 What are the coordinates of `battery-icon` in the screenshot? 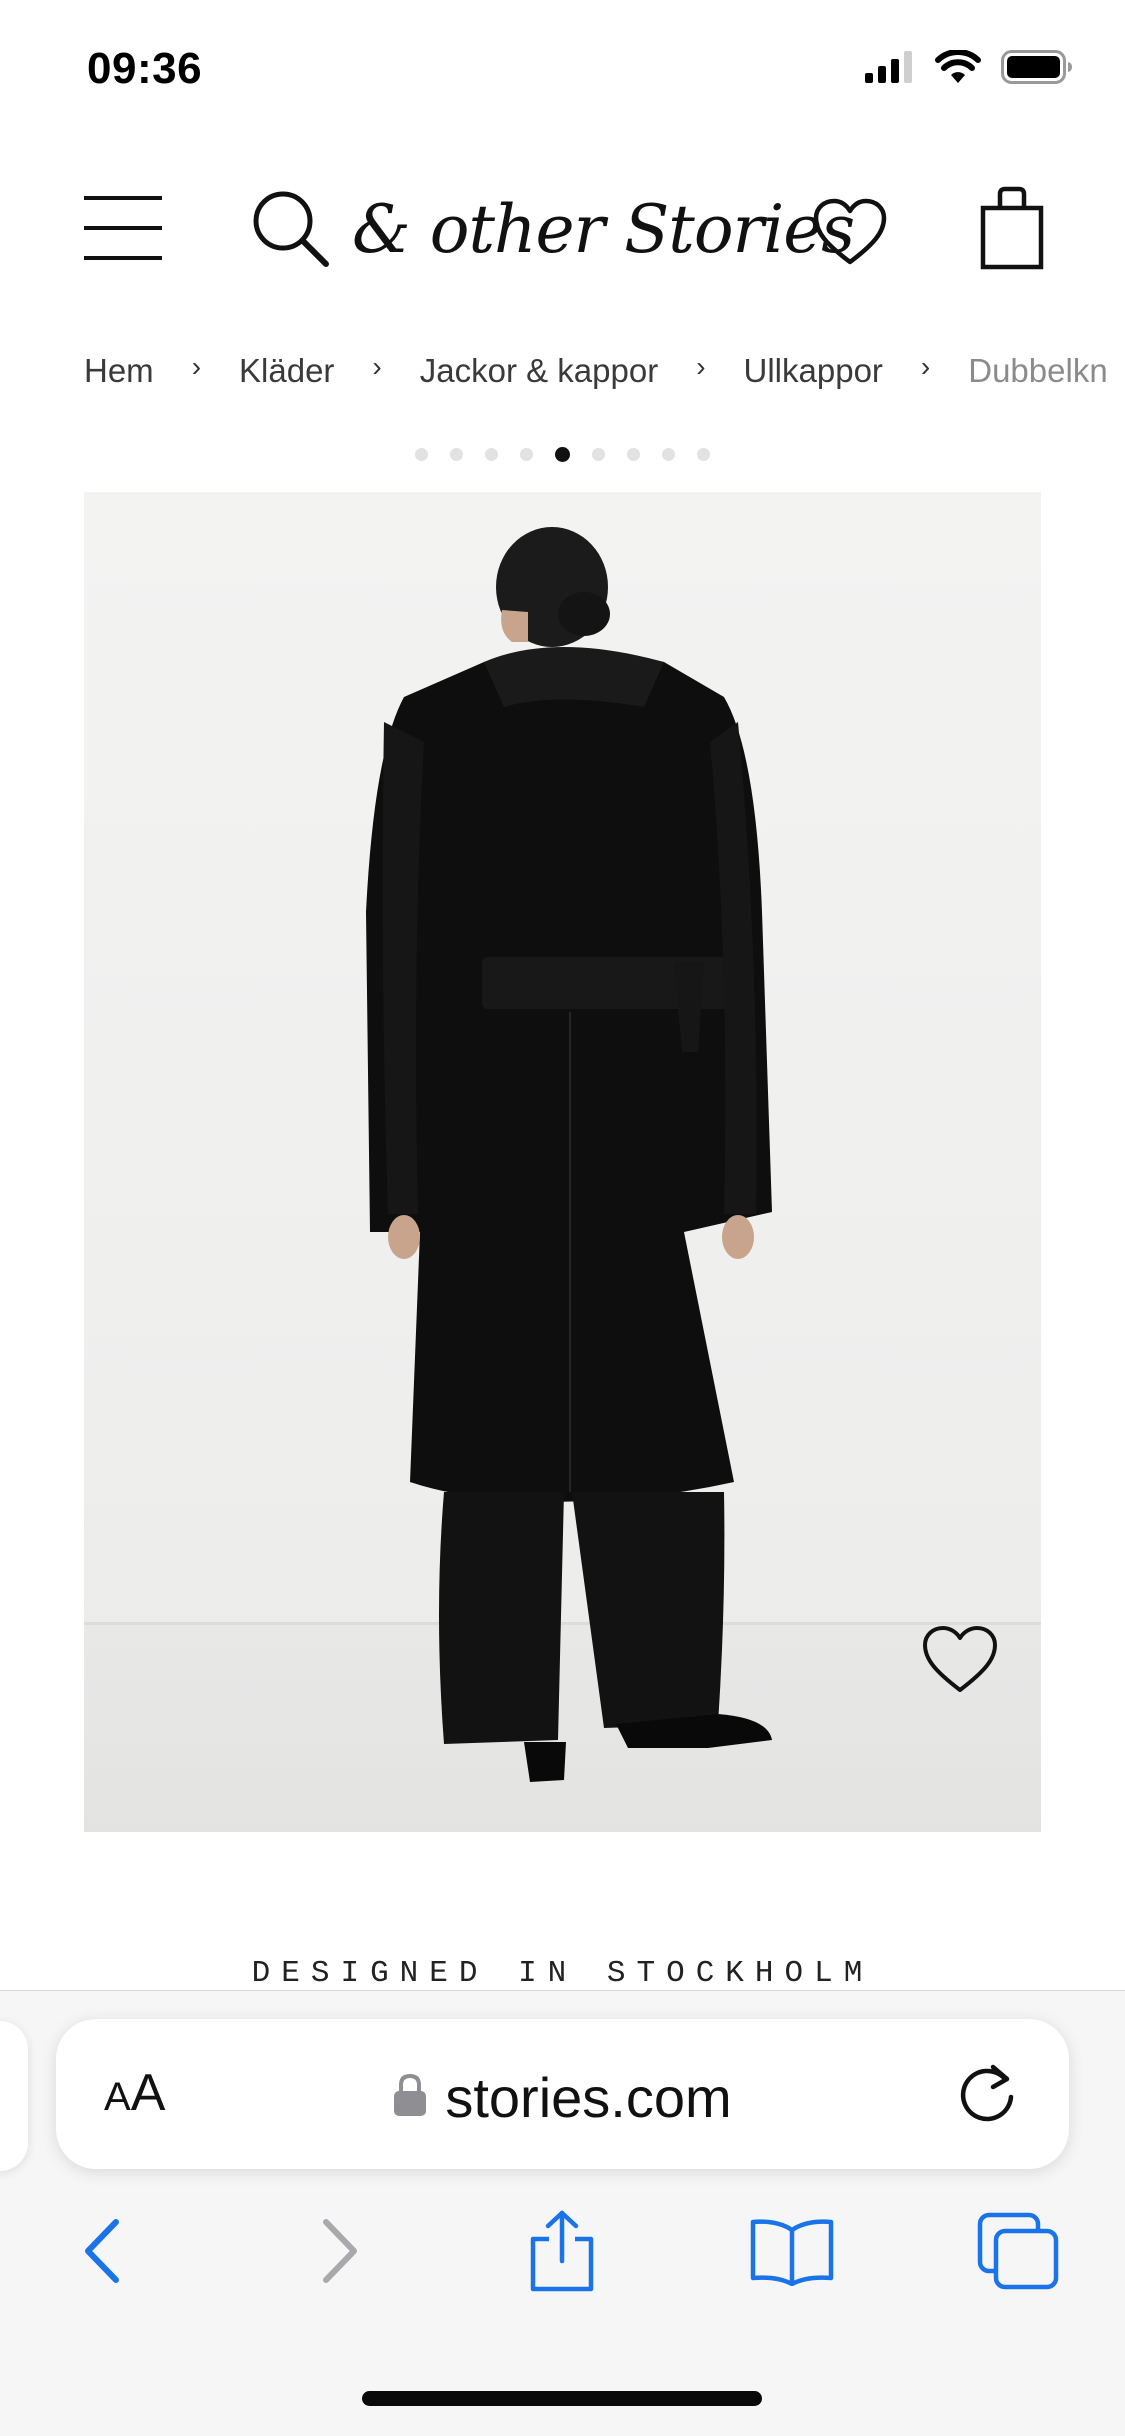 It's located at (1037, 67).